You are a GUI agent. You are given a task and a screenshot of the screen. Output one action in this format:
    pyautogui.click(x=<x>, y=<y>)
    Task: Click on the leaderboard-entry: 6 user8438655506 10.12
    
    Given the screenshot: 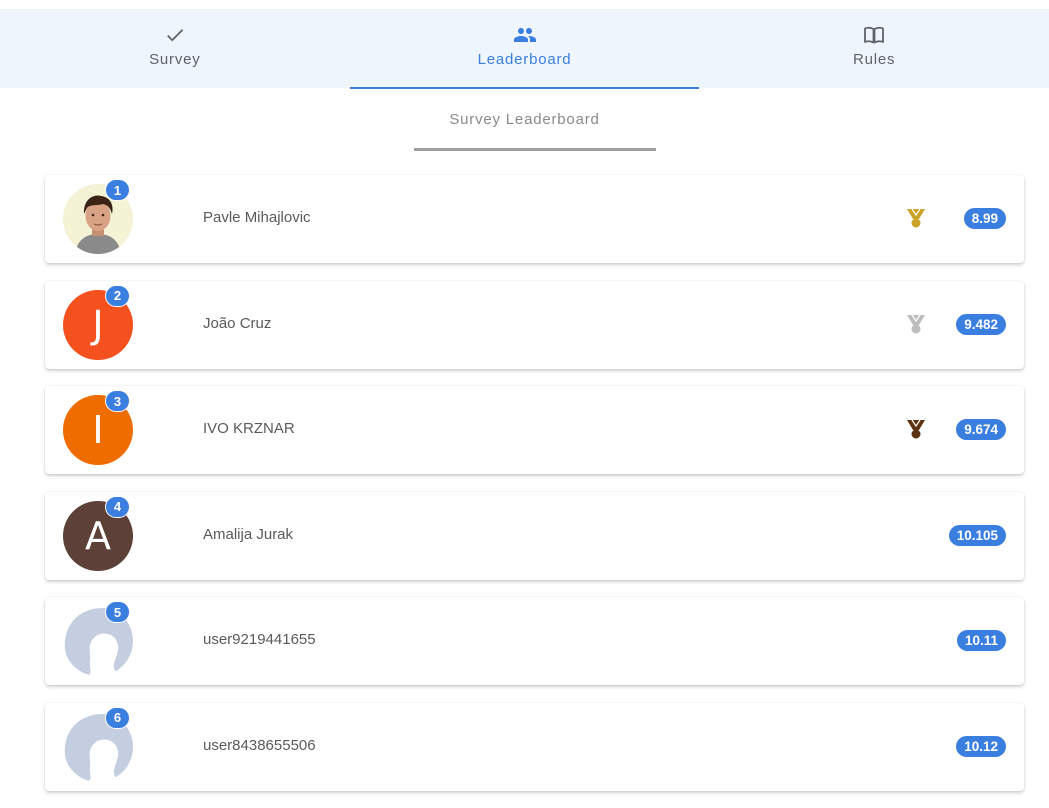 What is the action you would take?
    pyautogui.click(x=534, y=746)
    